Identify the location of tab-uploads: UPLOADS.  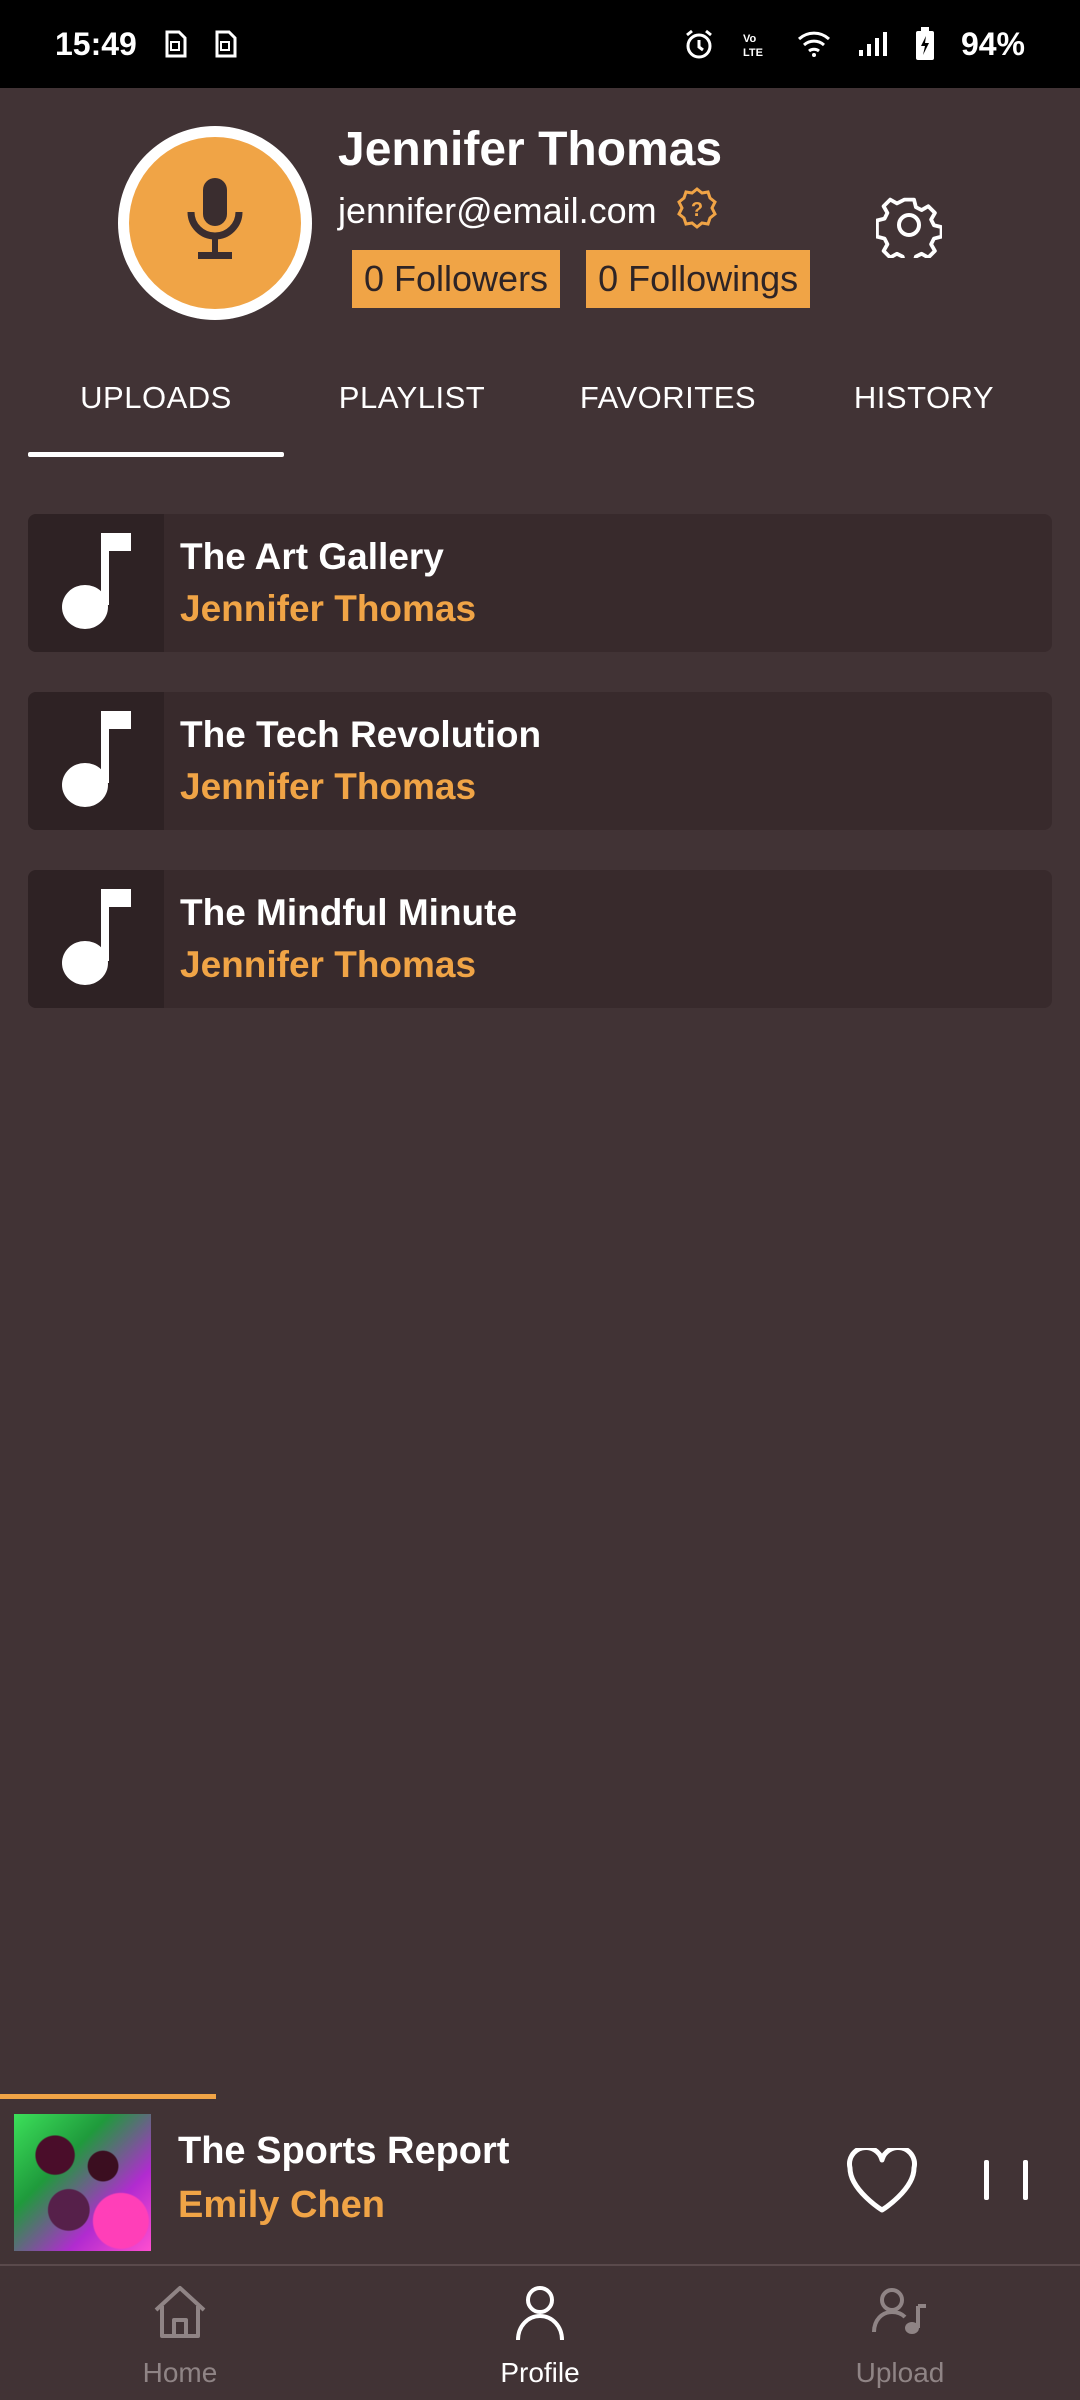
(156, 398).